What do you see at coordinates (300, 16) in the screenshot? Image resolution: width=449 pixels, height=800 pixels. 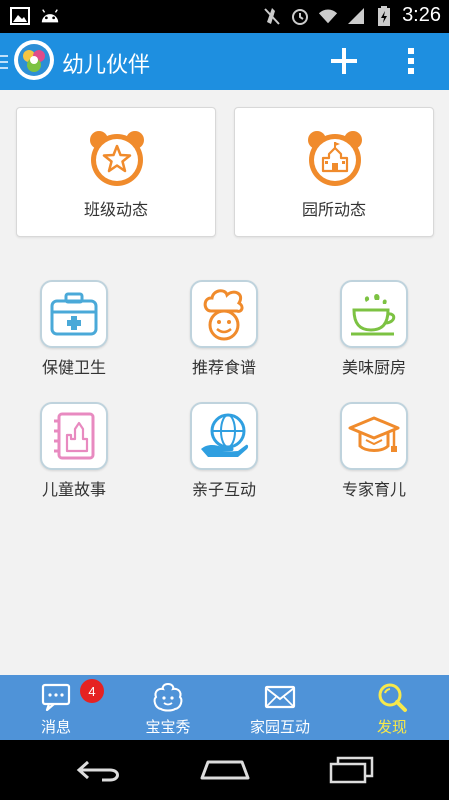 I see `alarm-icon` at bounding box center [300, 16].